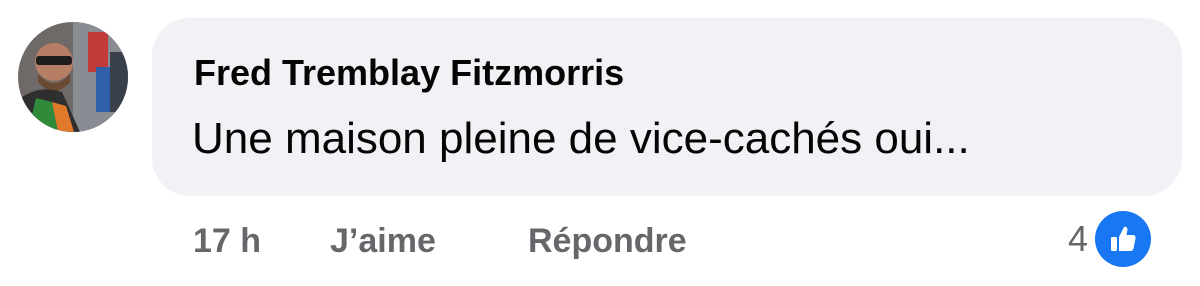  I want to click on reaction-count: 4, so click(1078, 238).